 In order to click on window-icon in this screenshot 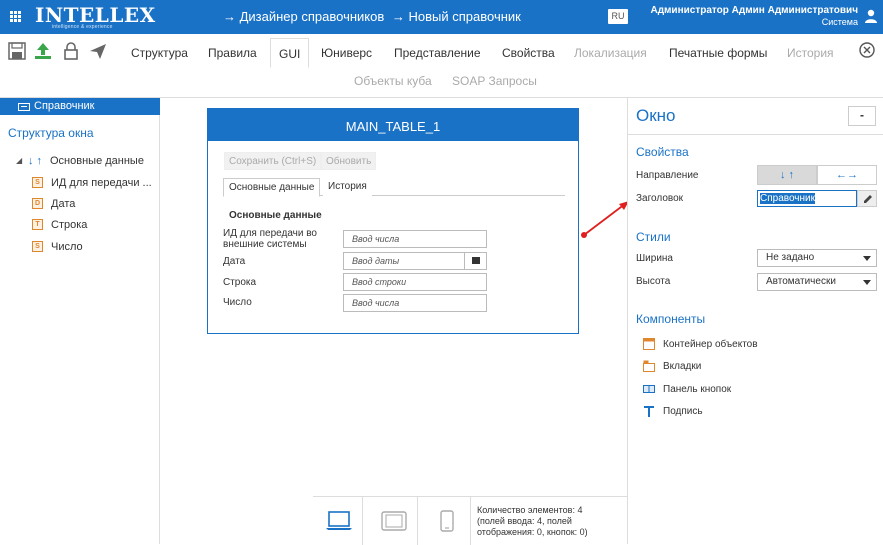, I will do `click(24, 107)`.